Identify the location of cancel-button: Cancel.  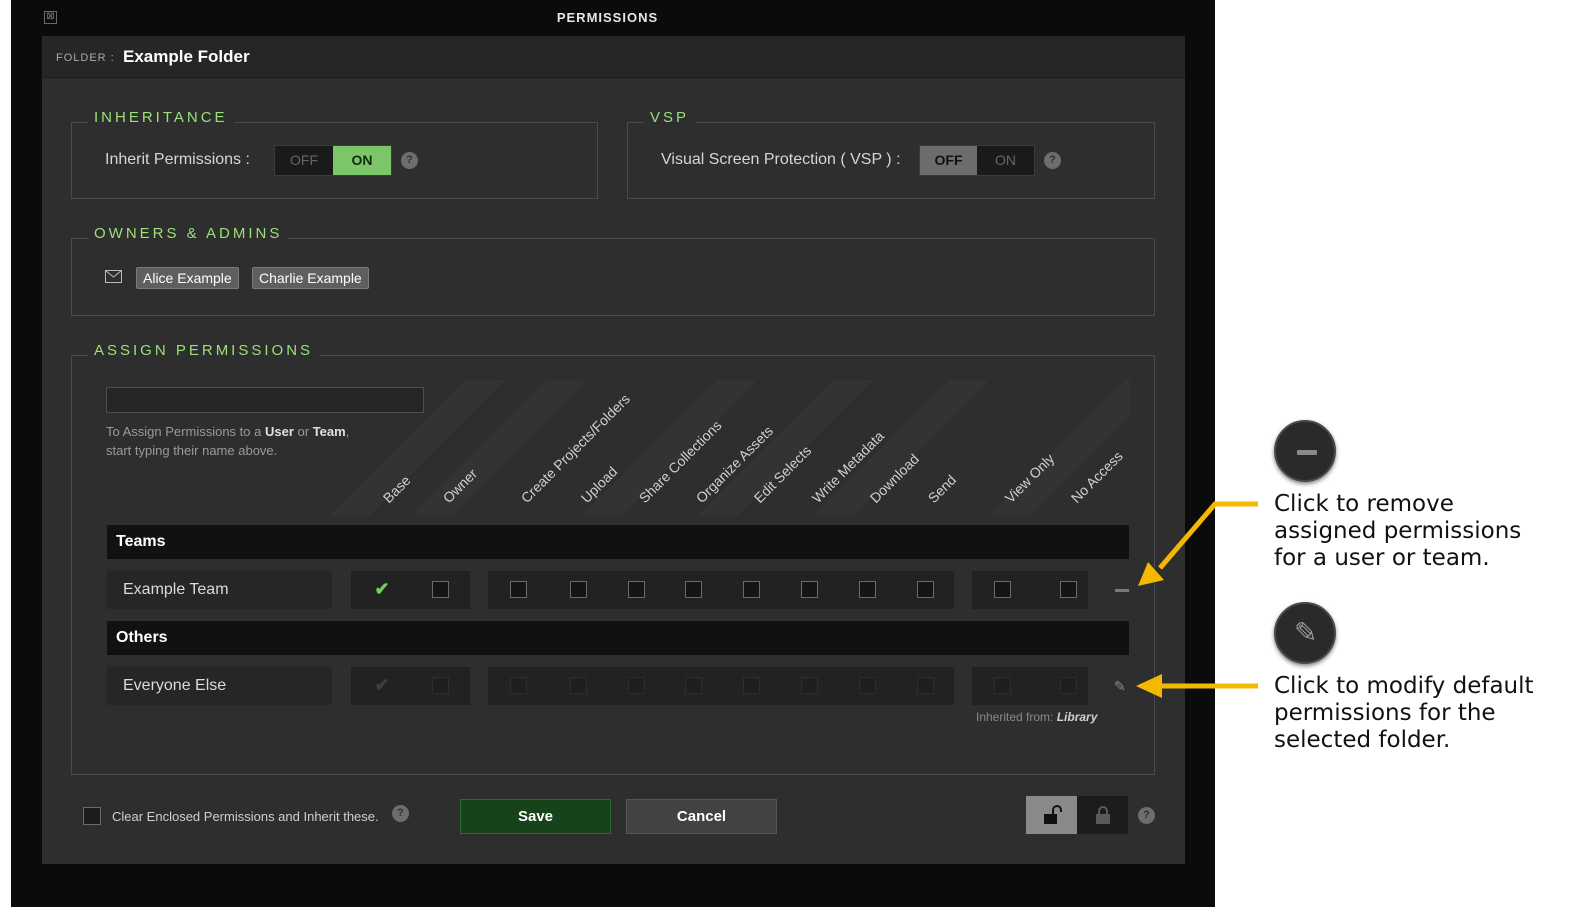
(701, 816).